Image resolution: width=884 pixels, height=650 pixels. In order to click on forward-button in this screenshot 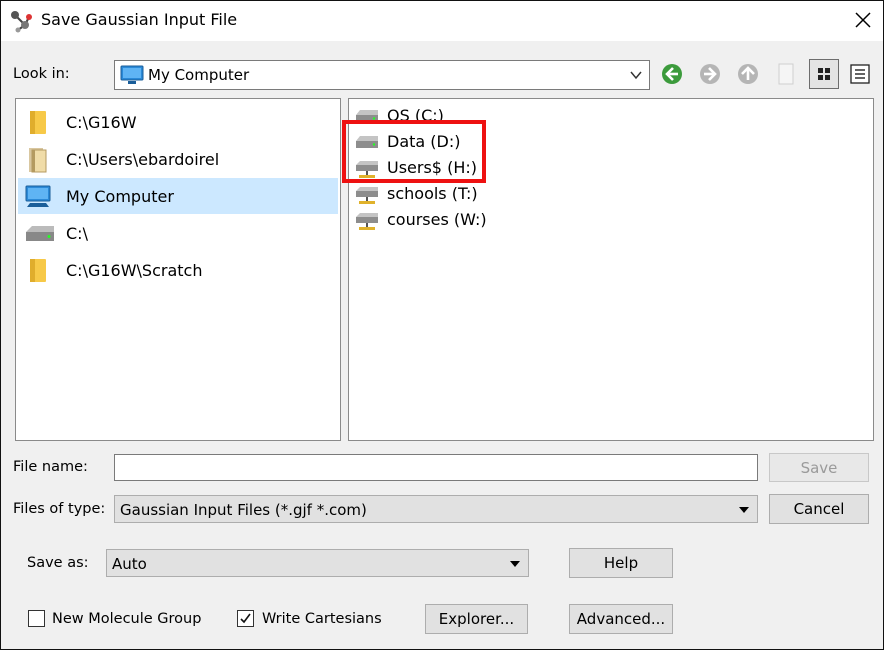, I will do `click(710, 74)`.